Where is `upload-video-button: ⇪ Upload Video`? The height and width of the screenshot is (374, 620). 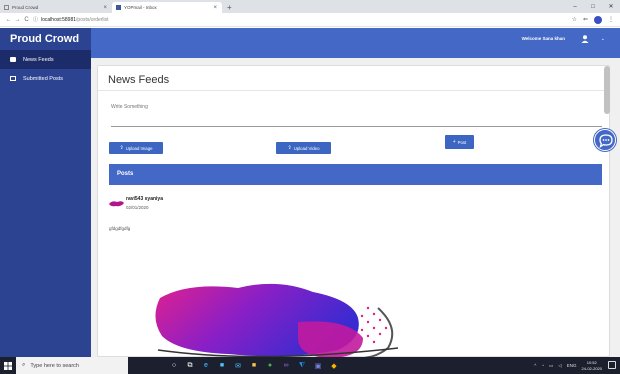
upload-video-button: ⇪ Upload Video is located at coordinates (303, 148).